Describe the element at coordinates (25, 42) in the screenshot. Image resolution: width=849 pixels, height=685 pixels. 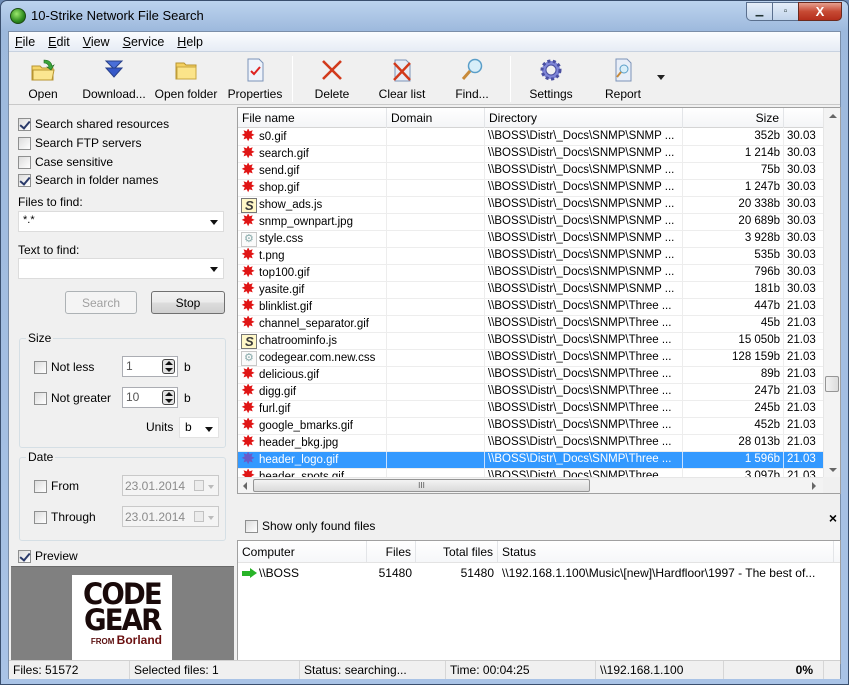
I see `menu-file: File` at that location.